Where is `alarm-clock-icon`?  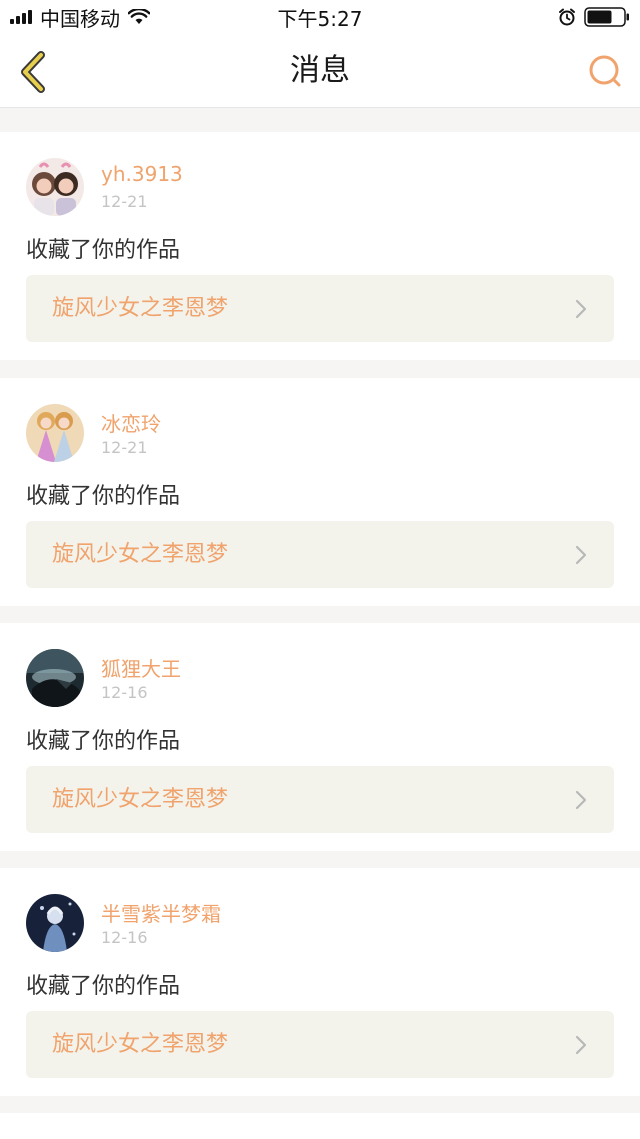
alarm-clock-icon is located at coordinates (567, 17).